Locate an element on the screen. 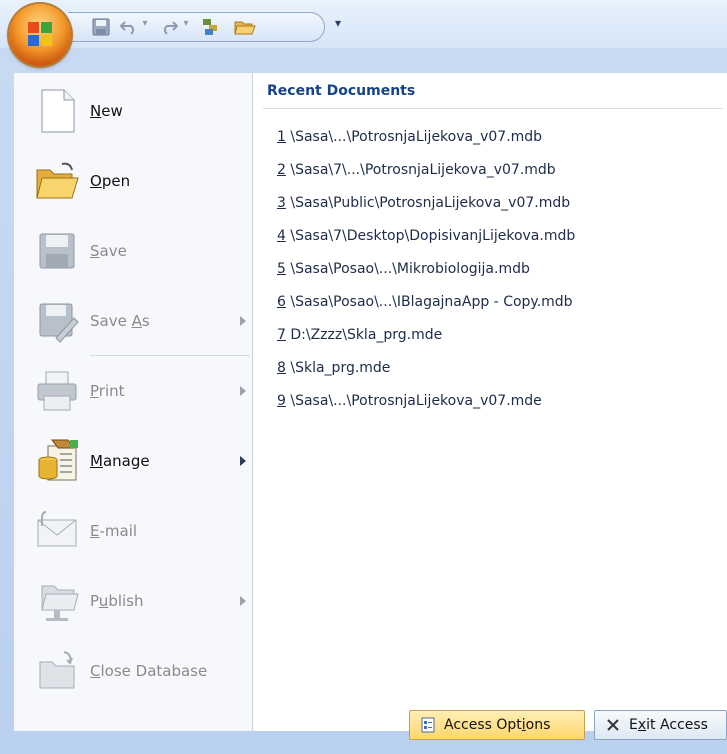  recent-document-item: 3 \Sasa\Public\PotrosnjaLijekova_v07.mdb is located at coordinates (426, 209).